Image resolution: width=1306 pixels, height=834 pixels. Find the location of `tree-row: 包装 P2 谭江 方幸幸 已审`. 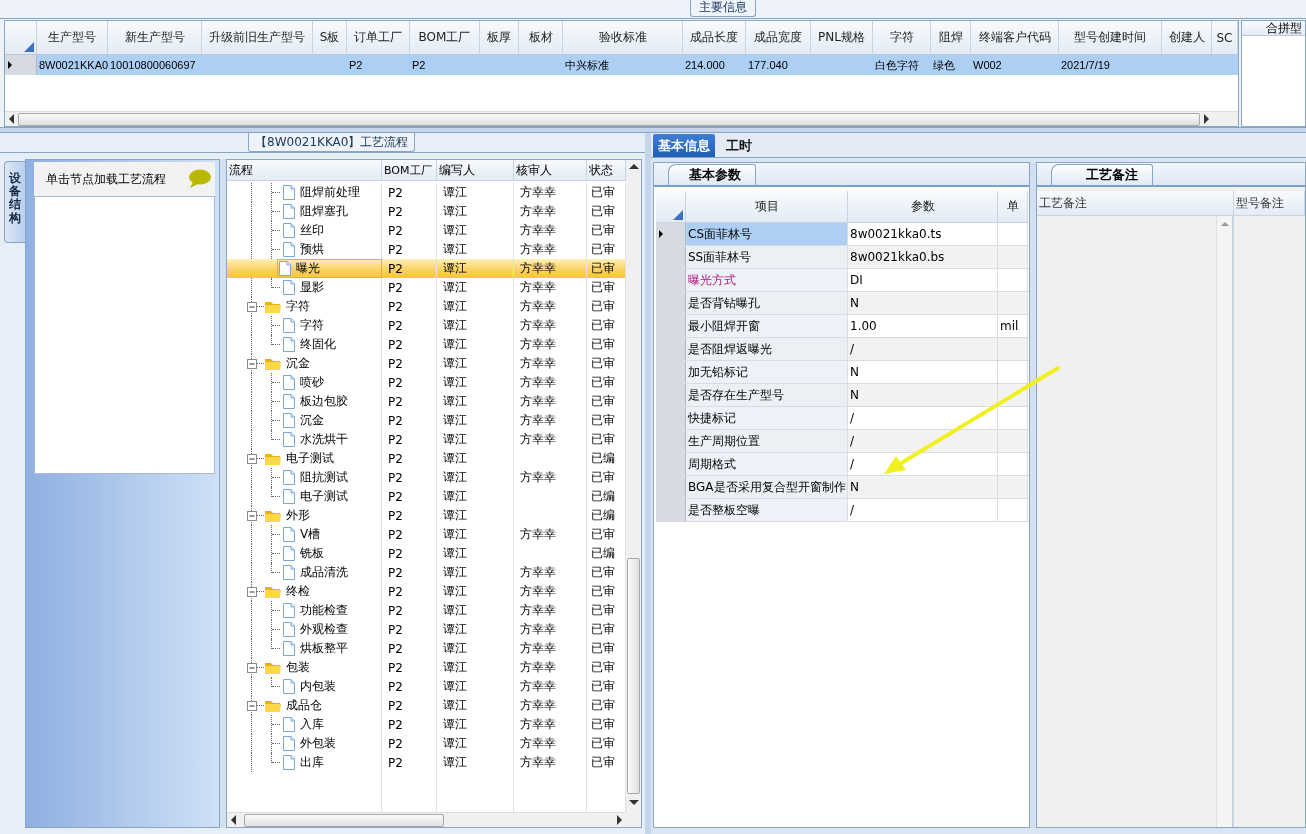

tree-row: 包装 P2 谭江 方幸幸 已审 is located at coordinates (426, 667).